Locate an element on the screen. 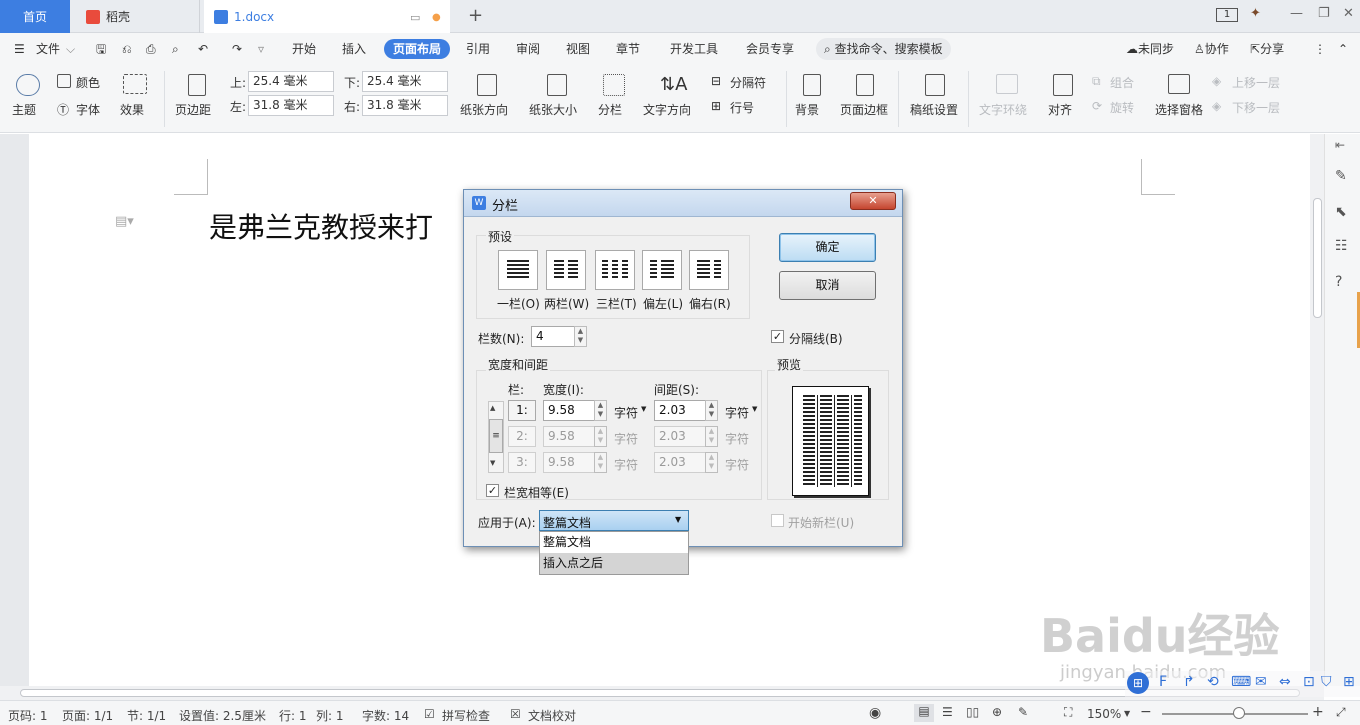 This screenshot has width=1360, height=725. toolbar-icon: ✉ is located at coordinates (1261, 682).